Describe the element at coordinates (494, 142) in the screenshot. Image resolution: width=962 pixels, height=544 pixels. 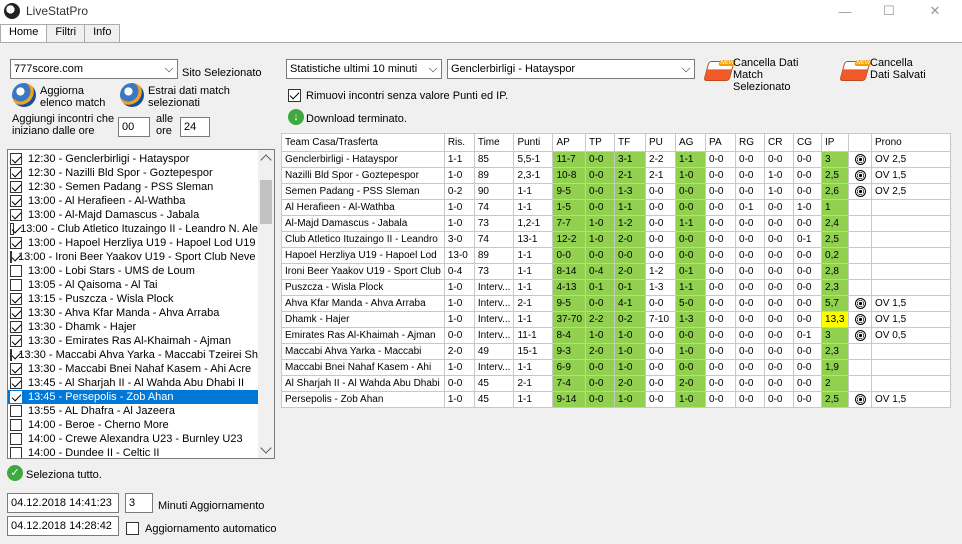
I see `column-header: Time` at that location.